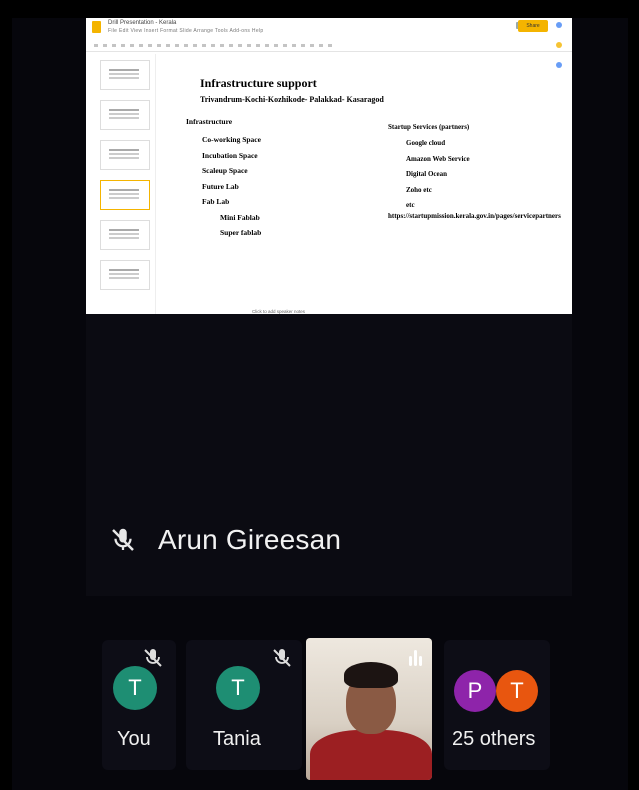 This screenshot has width=639, height=790. I want to click on partners-heading: Startup Services (partners), so click(429, 127).